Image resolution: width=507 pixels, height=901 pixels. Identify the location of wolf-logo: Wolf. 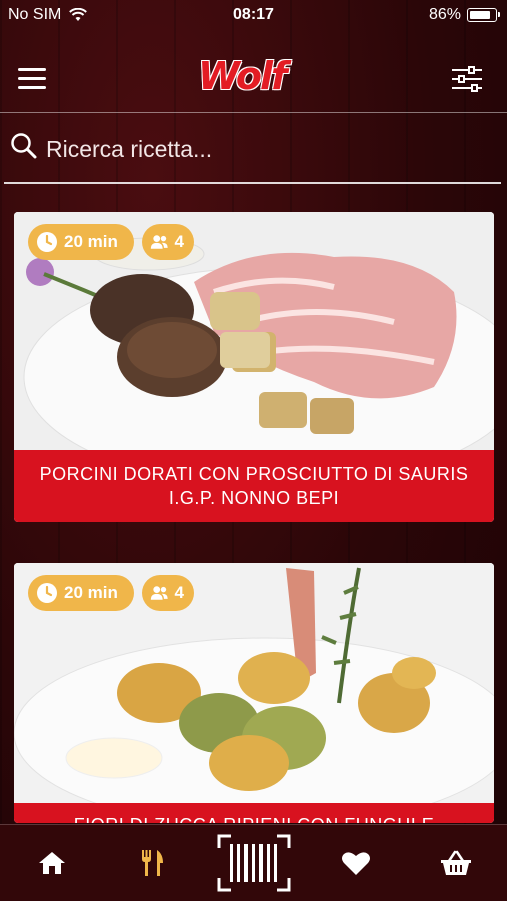
(243, 76).